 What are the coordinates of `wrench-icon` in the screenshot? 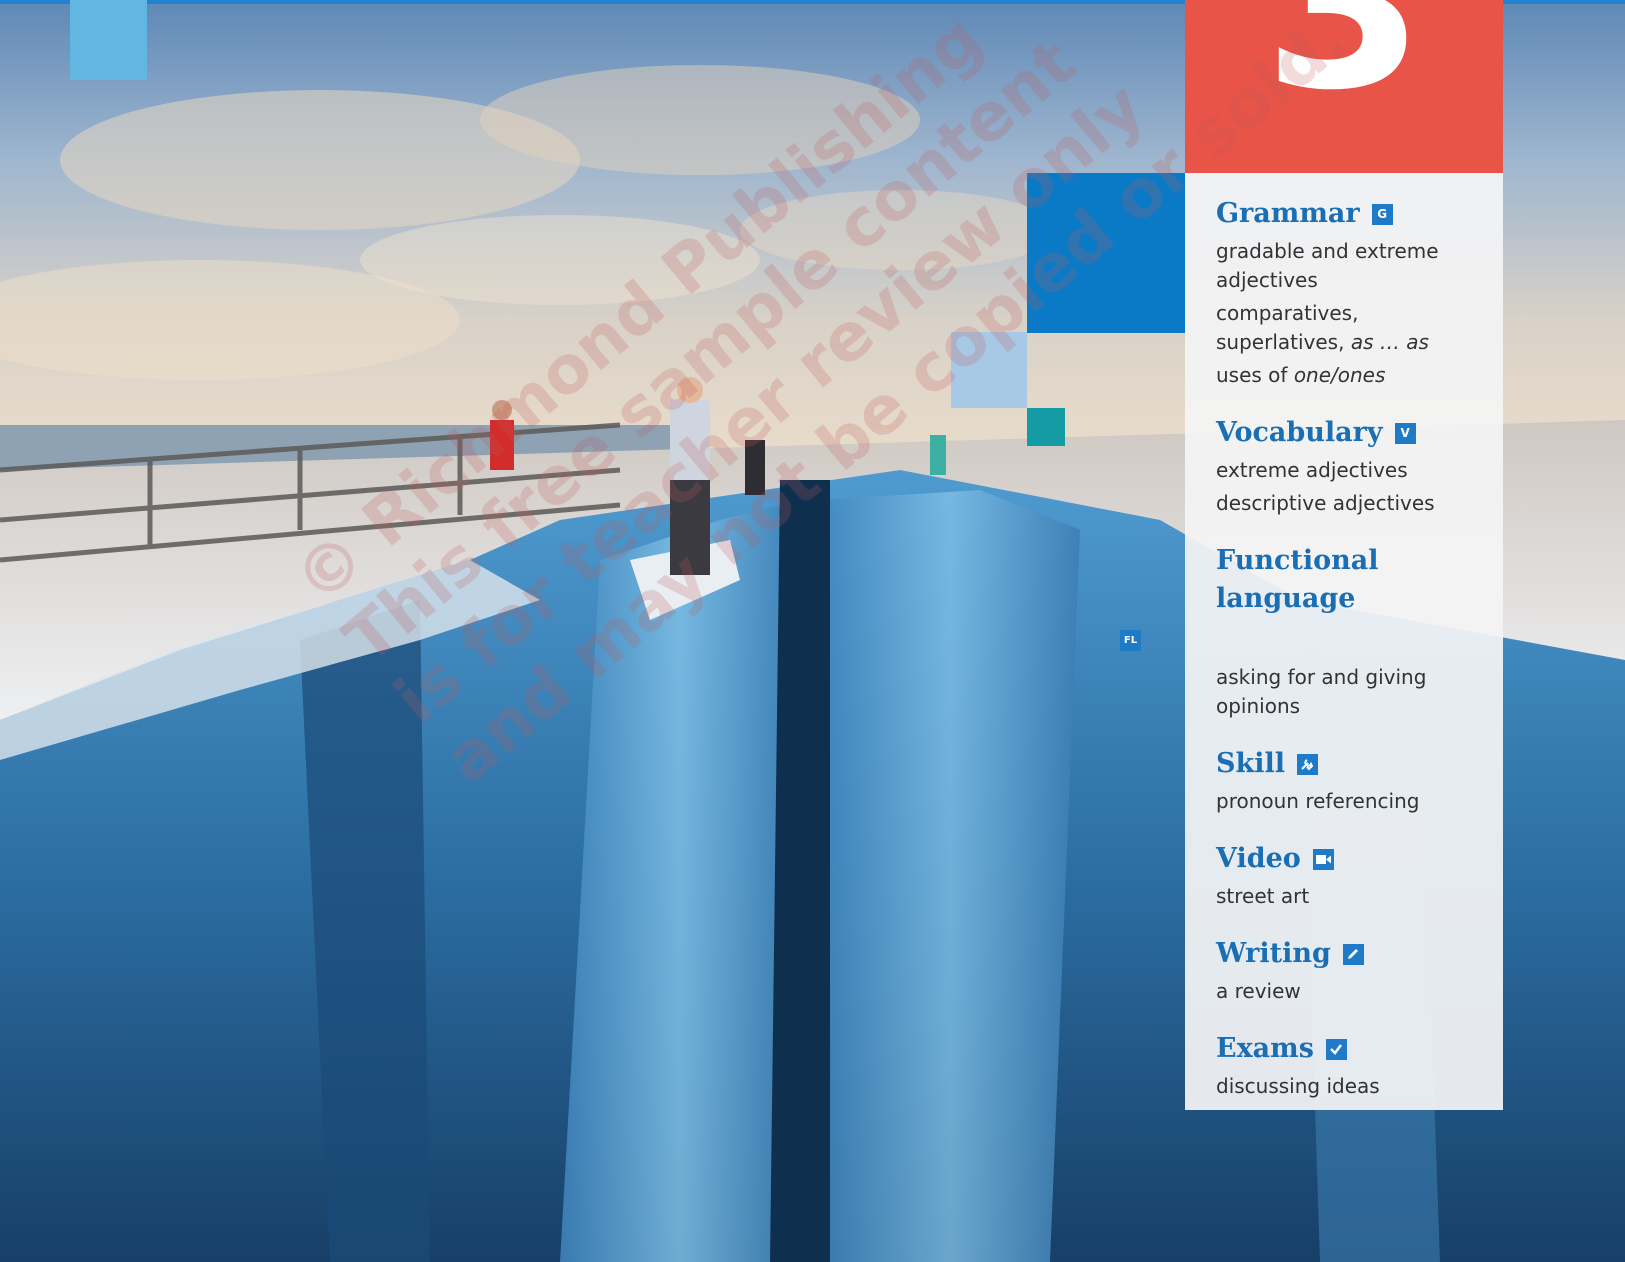 It's located at (1307, 764).